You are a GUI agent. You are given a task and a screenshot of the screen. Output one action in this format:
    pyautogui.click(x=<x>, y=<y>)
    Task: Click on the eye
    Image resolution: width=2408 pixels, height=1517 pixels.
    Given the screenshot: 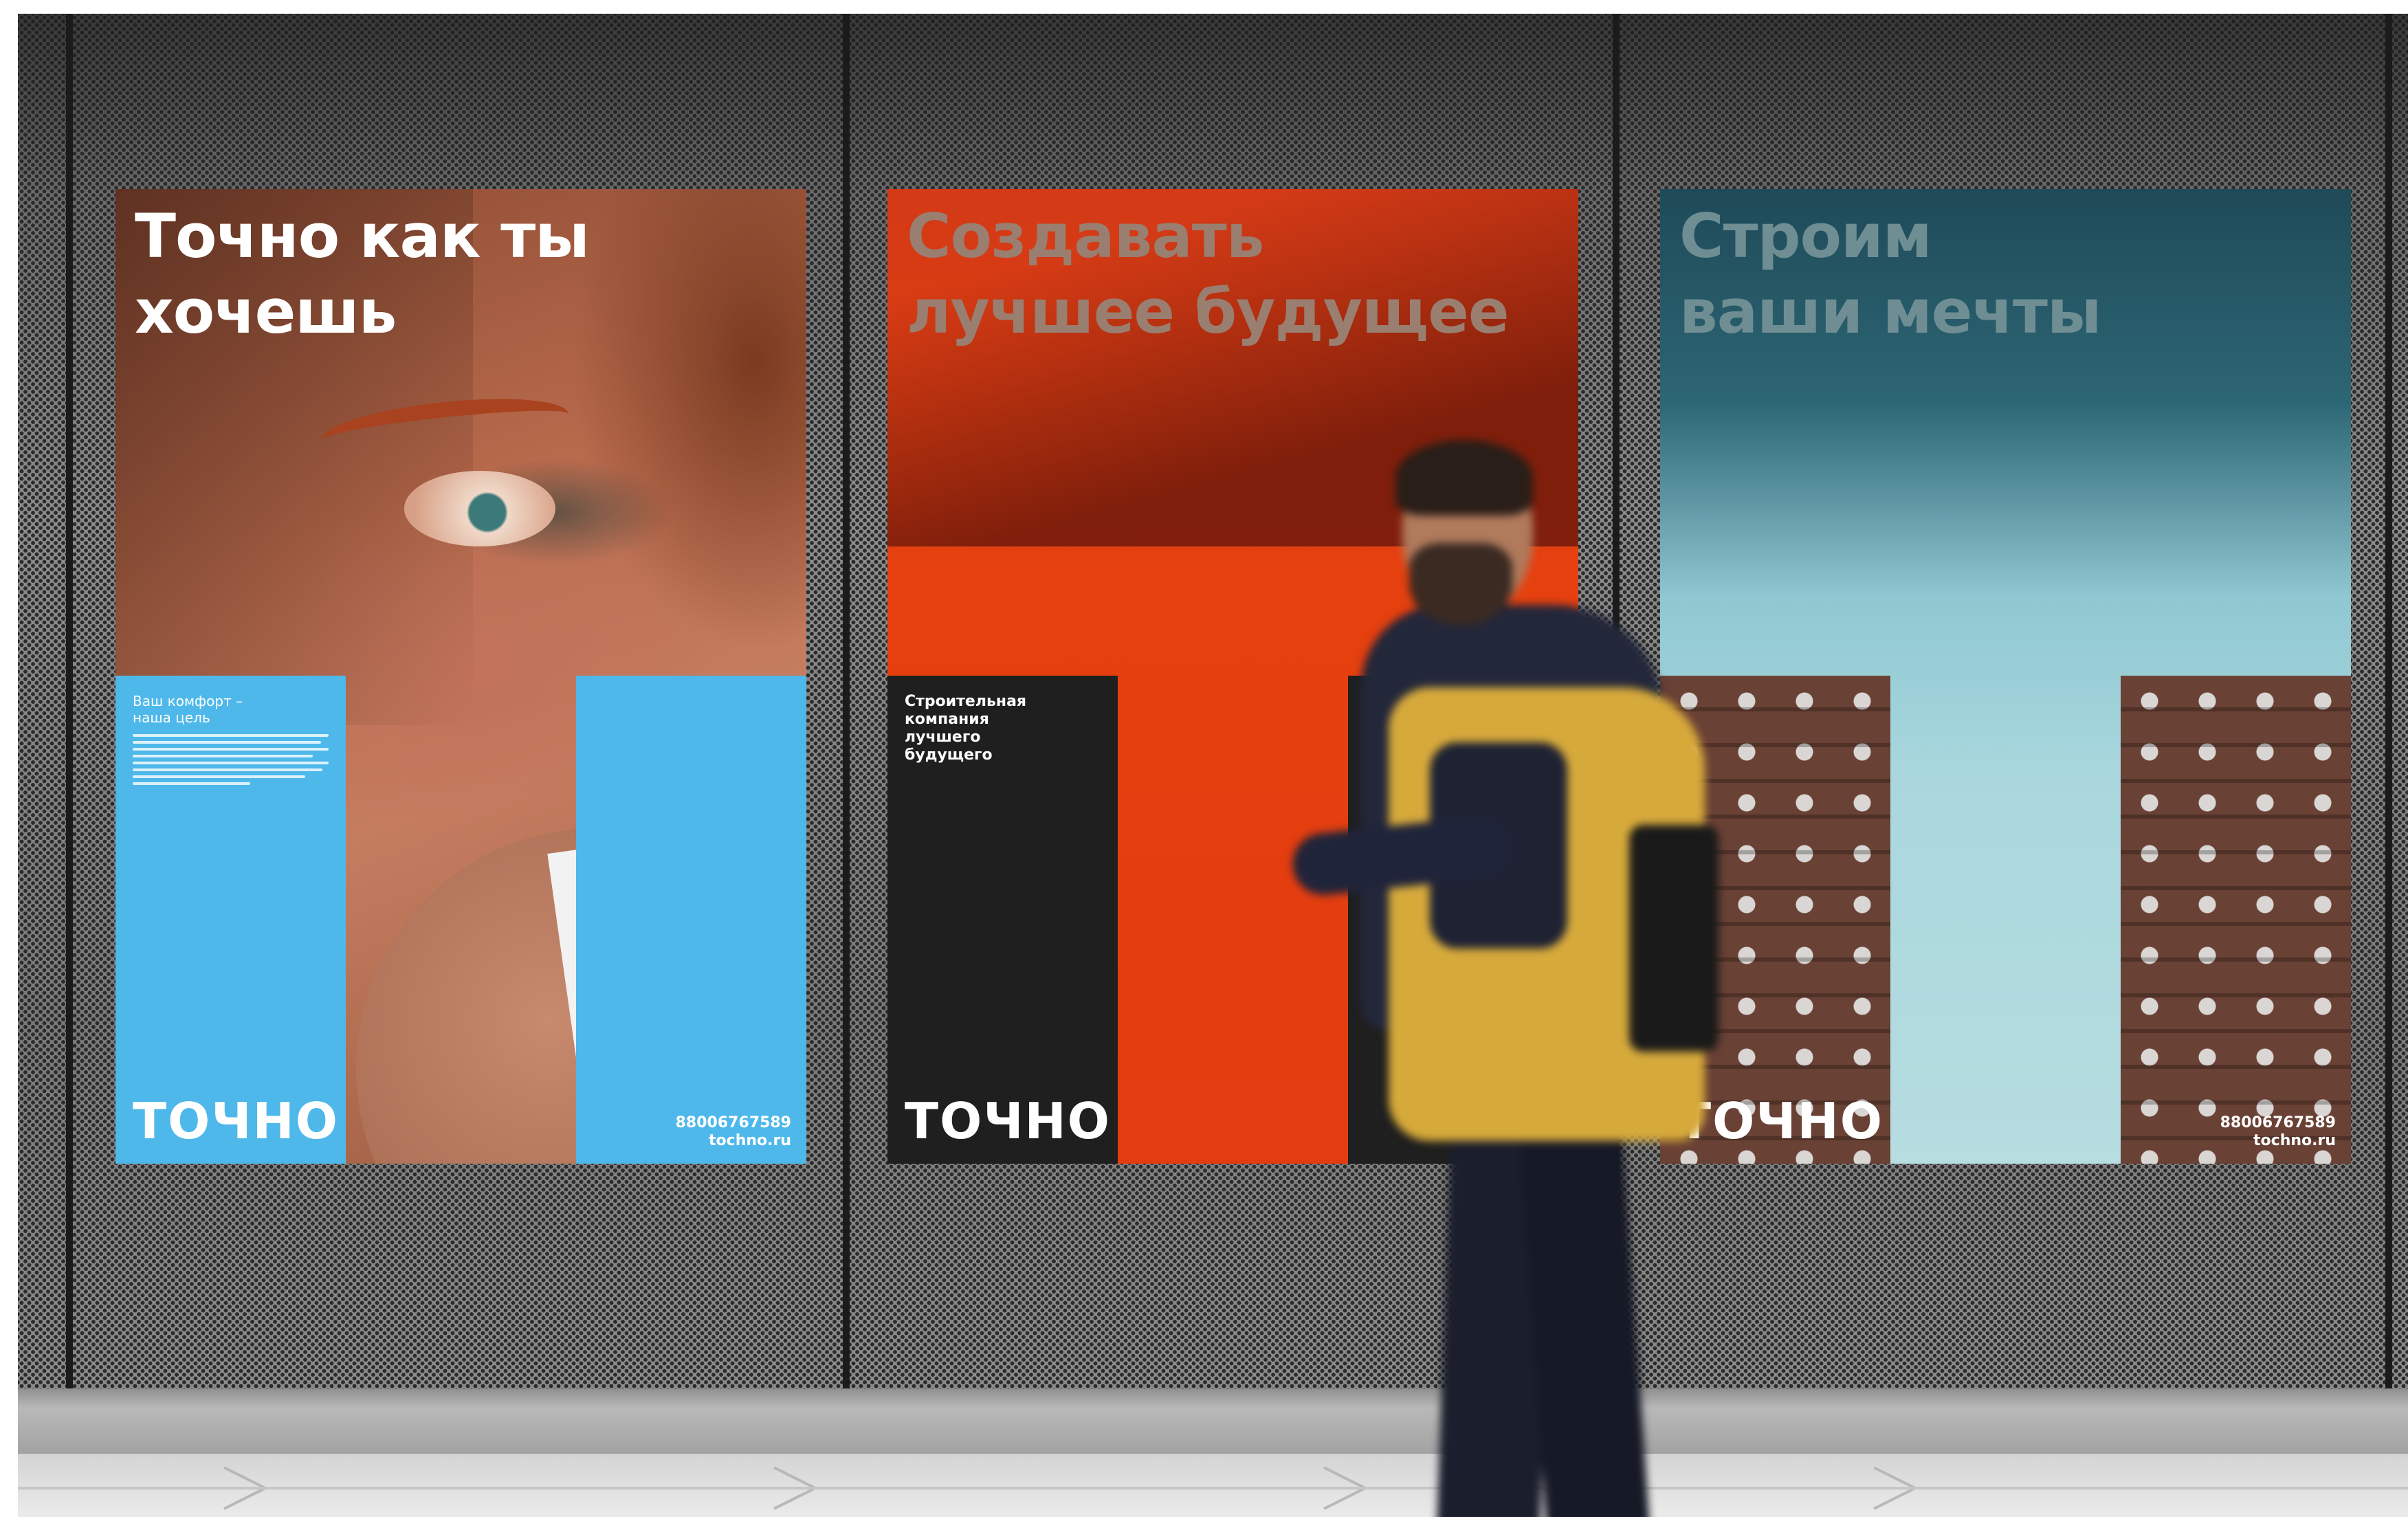 What is the action you would take?
    pyautogui.click(x=480, y=508)
    